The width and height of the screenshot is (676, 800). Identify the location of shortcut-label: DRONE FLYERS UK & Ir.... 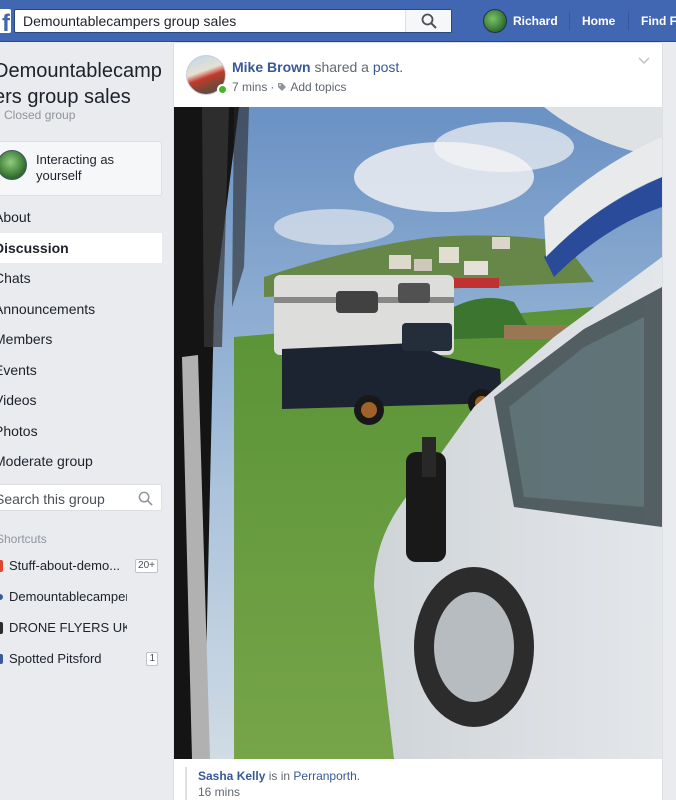
(68, 627).